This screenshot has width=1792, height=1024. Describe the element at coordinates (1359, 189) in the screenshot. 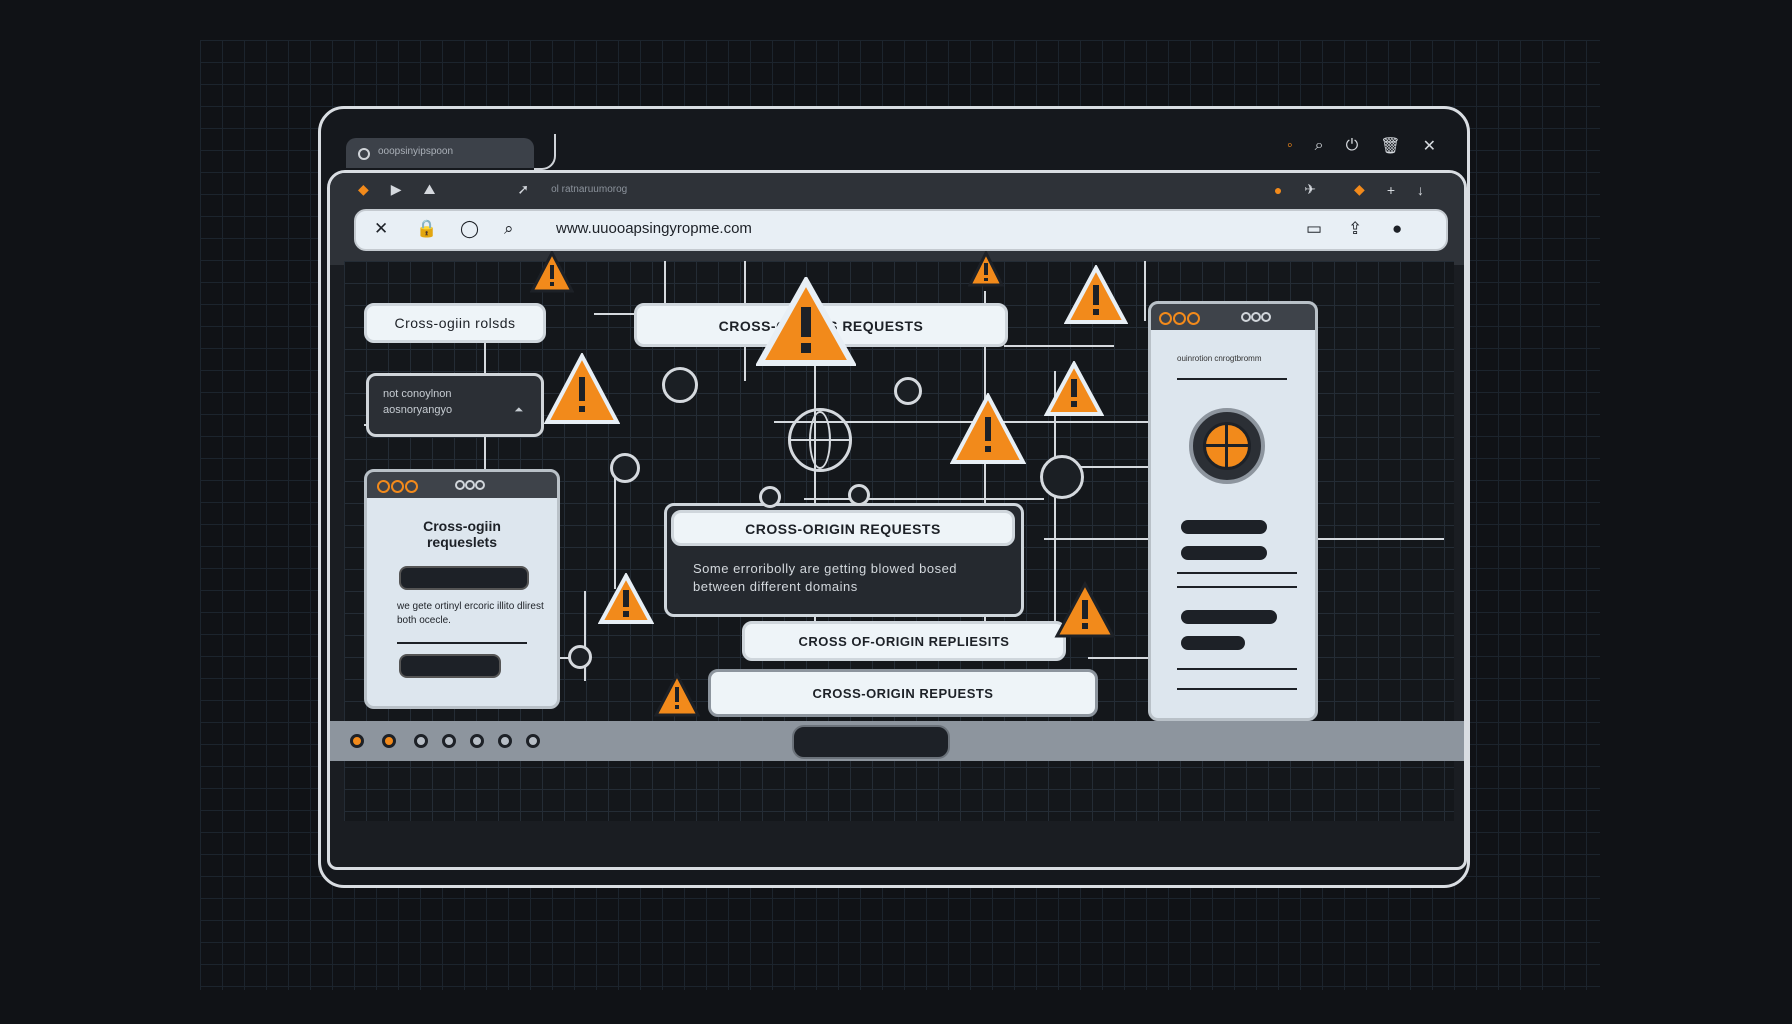

I see `tag-icon: ◆` at that location.